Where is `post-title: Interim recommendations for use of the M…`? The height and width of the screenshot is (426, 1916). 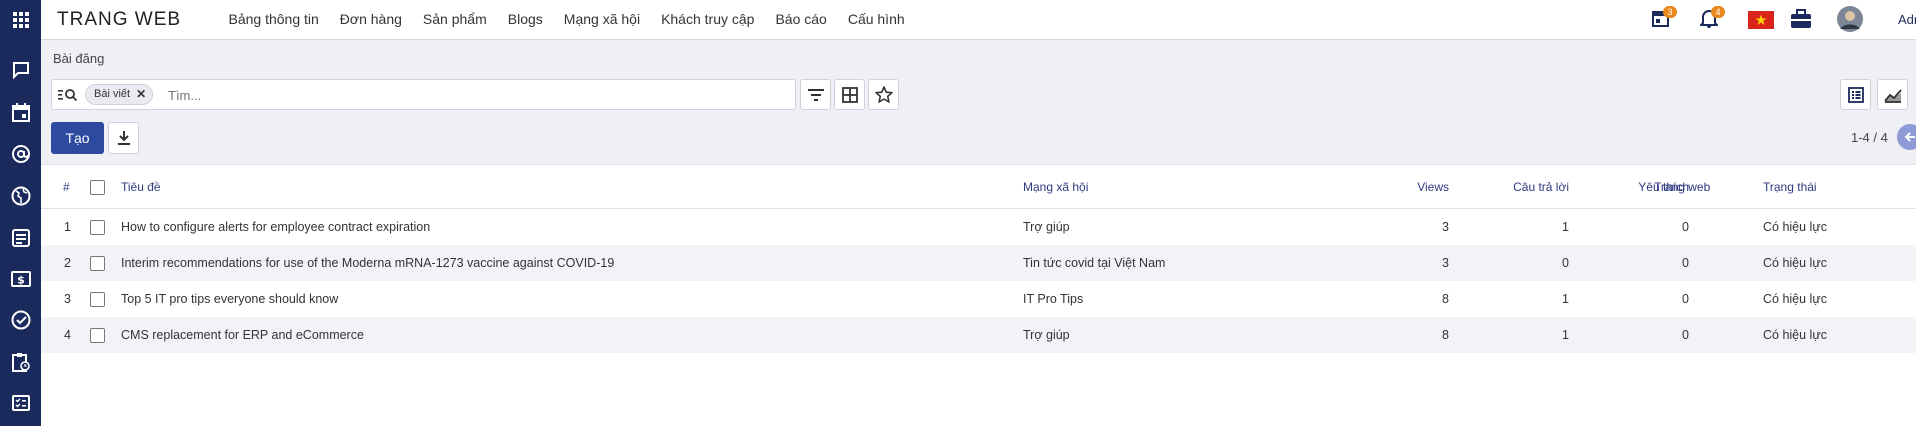 post-title: Interim recommendations for use of the M… is located at coordinates (367, 263).